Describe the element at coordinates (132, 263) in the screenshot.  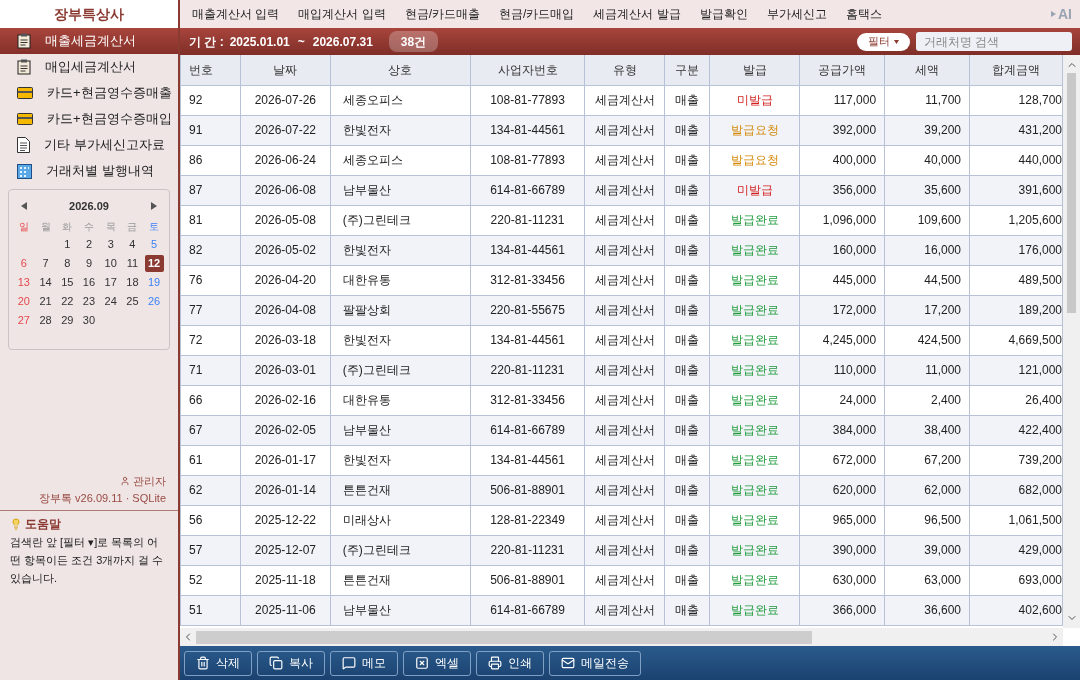
I see `calendar-day: 11` at that location.